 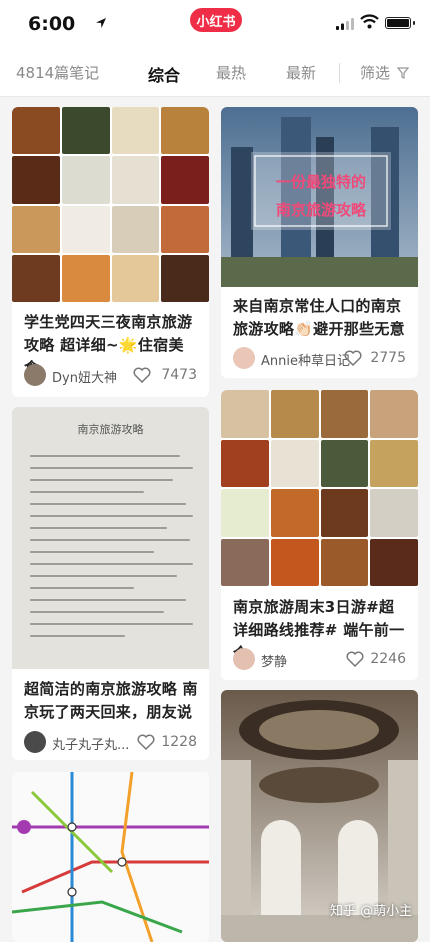 I want to click on cover-text-bottom: 南京旅游攻略, so click(x=321, y=210).